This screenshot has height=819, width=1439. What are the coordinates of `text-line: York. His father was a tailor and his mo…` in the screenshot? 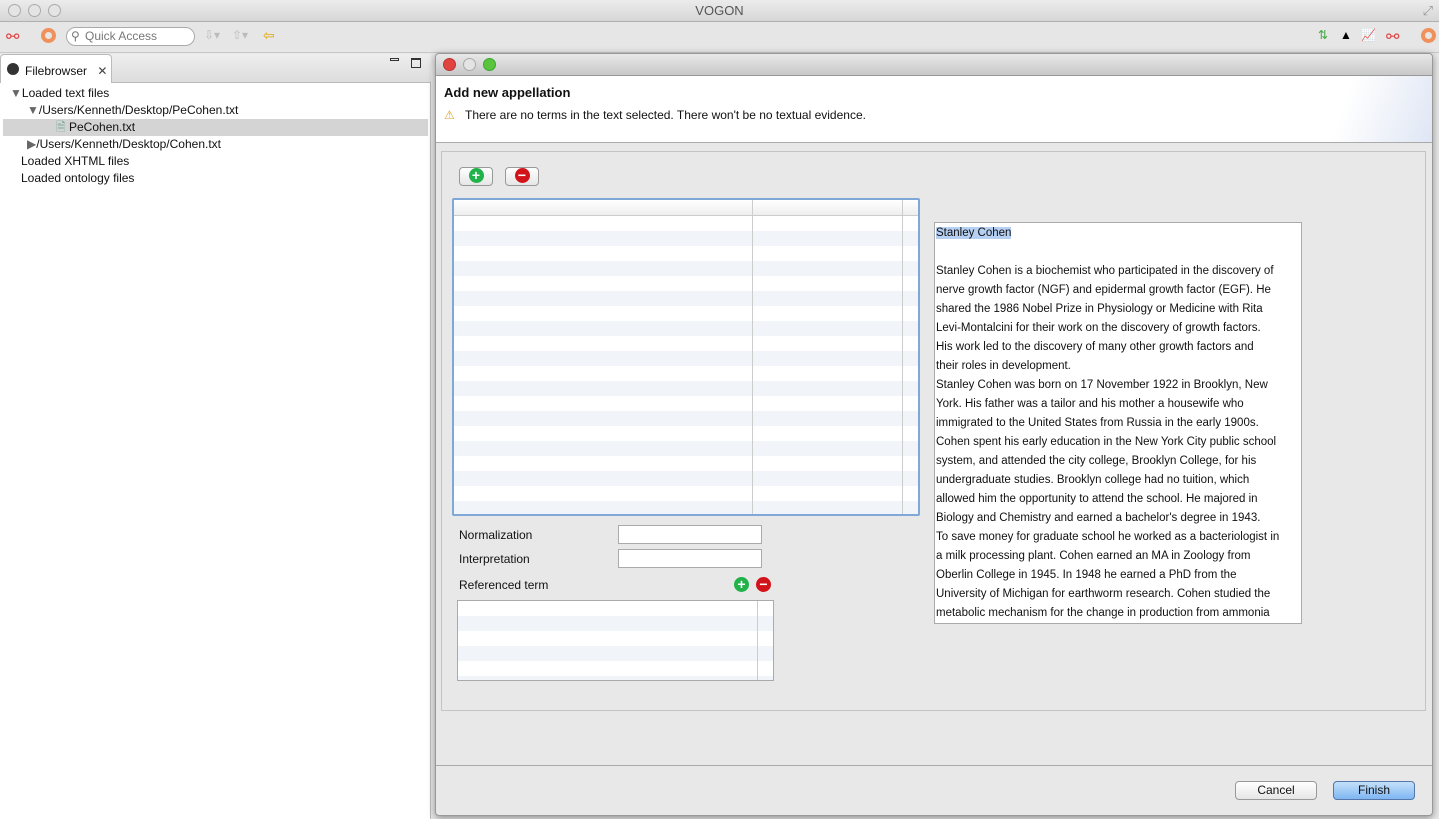 It's located at (1090, 404).